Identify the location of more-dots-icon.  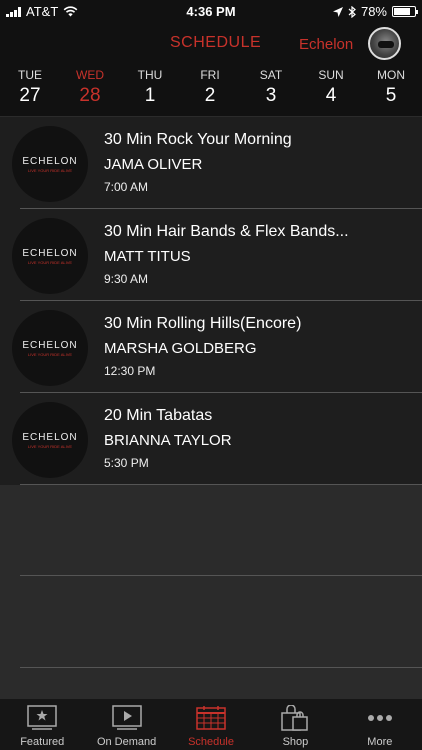
(380, 718).